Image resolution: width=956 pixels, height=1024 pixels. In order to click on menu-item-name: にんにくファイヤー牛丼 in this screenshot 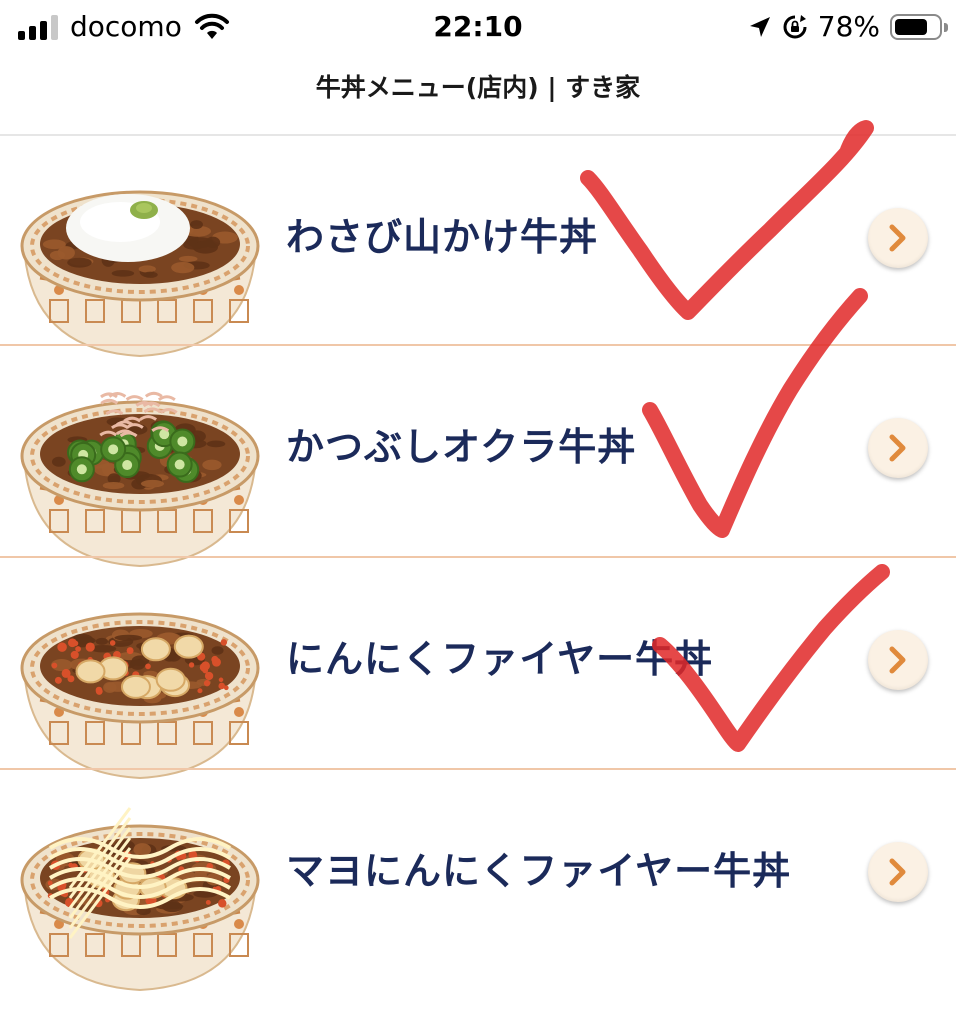, I will do `click(500, 659)`.